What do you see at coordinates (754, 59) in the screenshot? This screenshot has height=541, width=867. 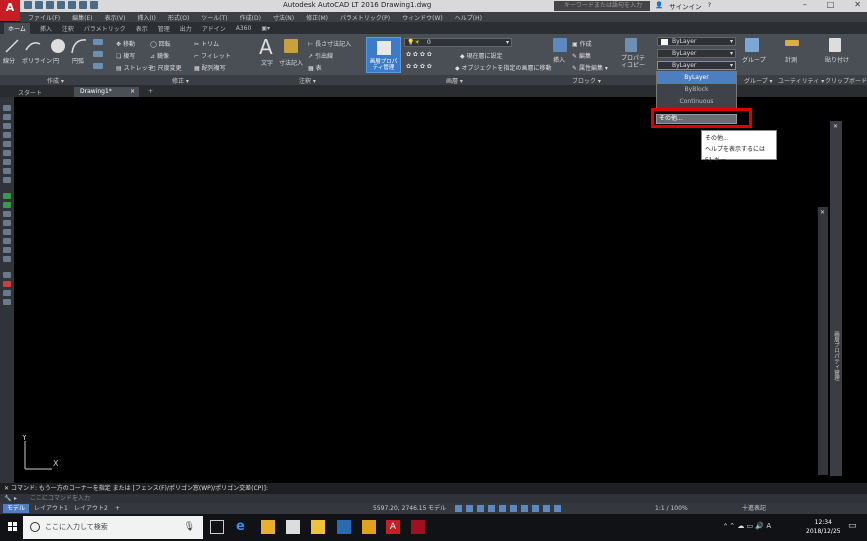 I see `group-button: グループ` at bounding box center [754, 59].